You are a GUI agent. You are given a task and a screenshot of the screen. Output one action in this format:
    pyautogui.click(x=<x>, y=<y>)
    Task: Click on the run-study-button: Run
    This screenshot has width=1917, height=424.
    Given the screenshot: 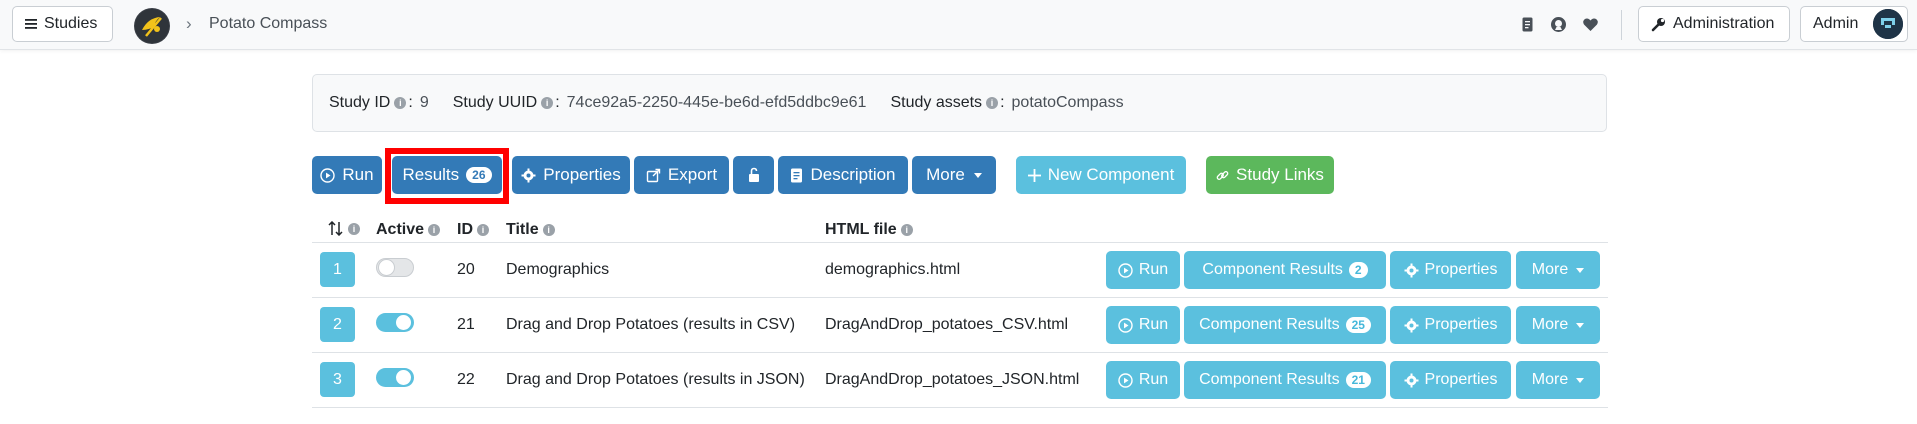 What is the action you would take?
    pyautogui.click(x=347, y=175)
    